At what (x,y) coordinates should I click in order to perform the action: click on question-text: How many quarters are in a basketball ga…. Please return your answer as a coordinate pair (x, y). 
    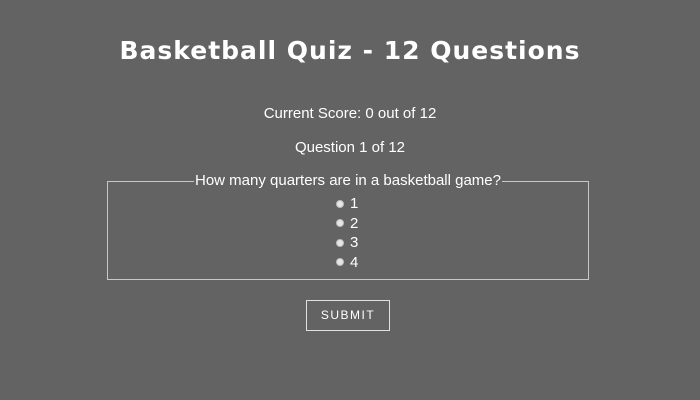
    Looking at the image, I should click on (348, 180).